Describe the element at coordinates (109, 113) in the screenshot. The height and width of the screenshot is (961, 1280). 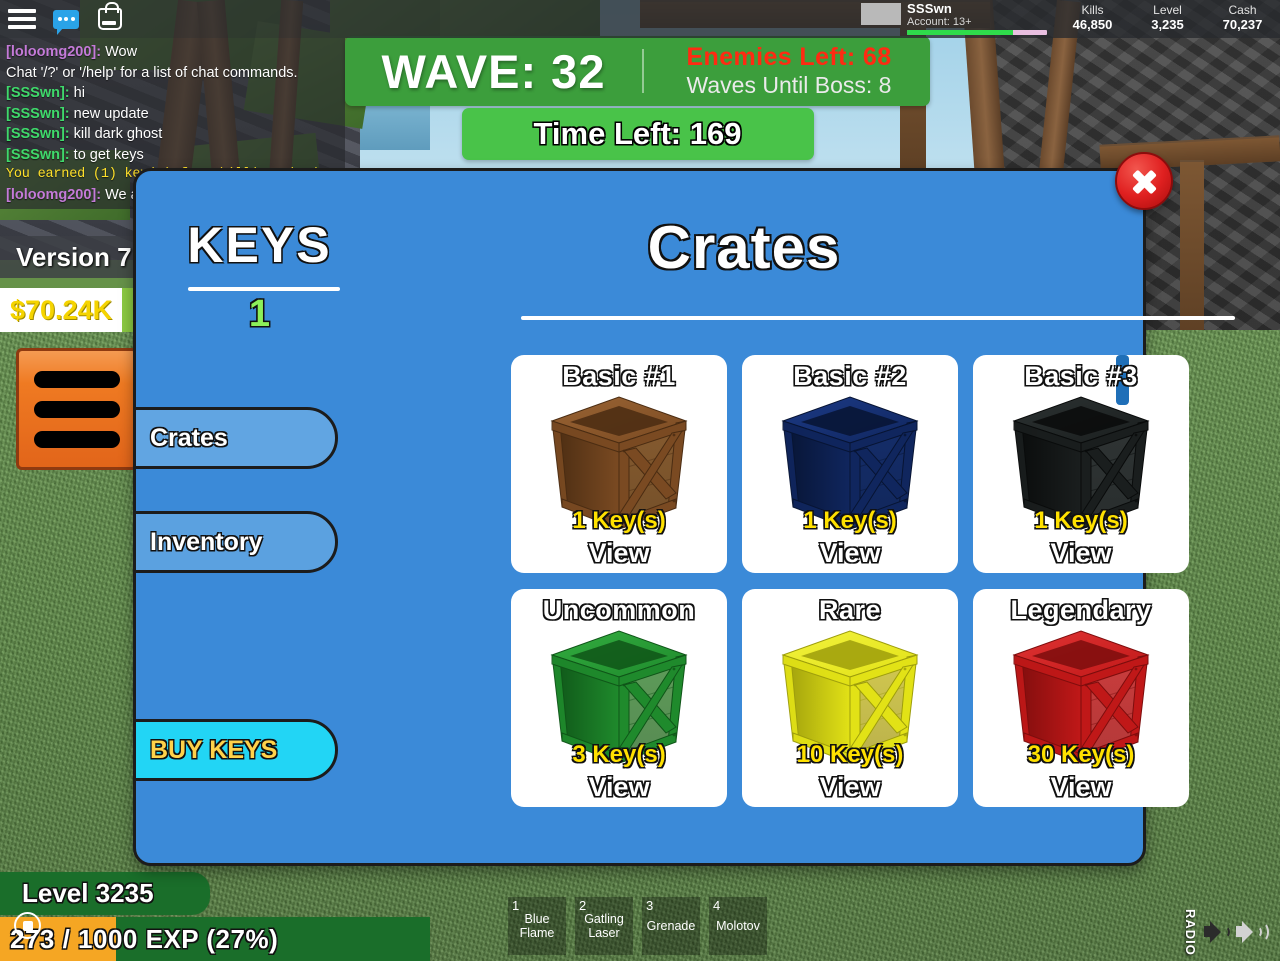
I see `chat-text: new update` at that location.